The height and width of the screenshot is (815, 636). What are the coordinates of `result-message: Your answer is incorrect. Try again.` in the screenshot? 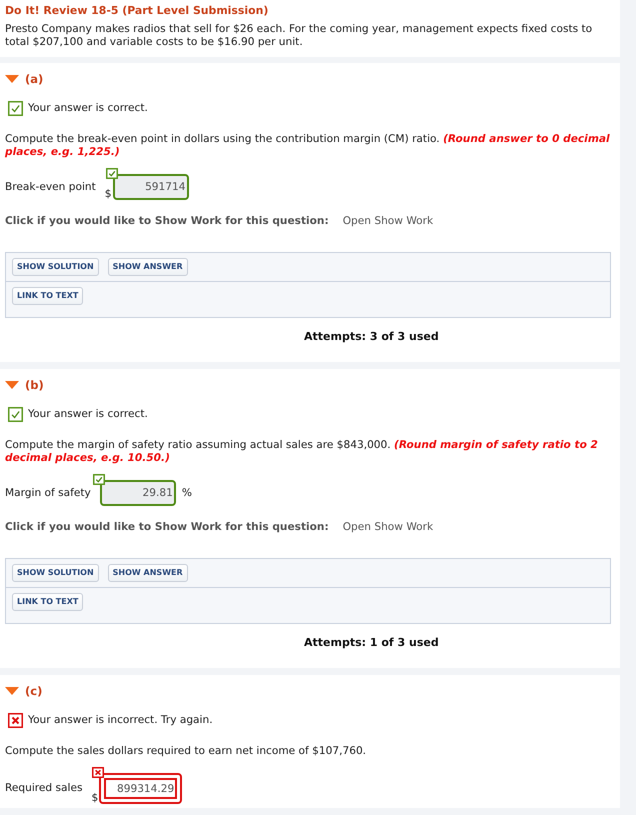 It's located at (120, 720).